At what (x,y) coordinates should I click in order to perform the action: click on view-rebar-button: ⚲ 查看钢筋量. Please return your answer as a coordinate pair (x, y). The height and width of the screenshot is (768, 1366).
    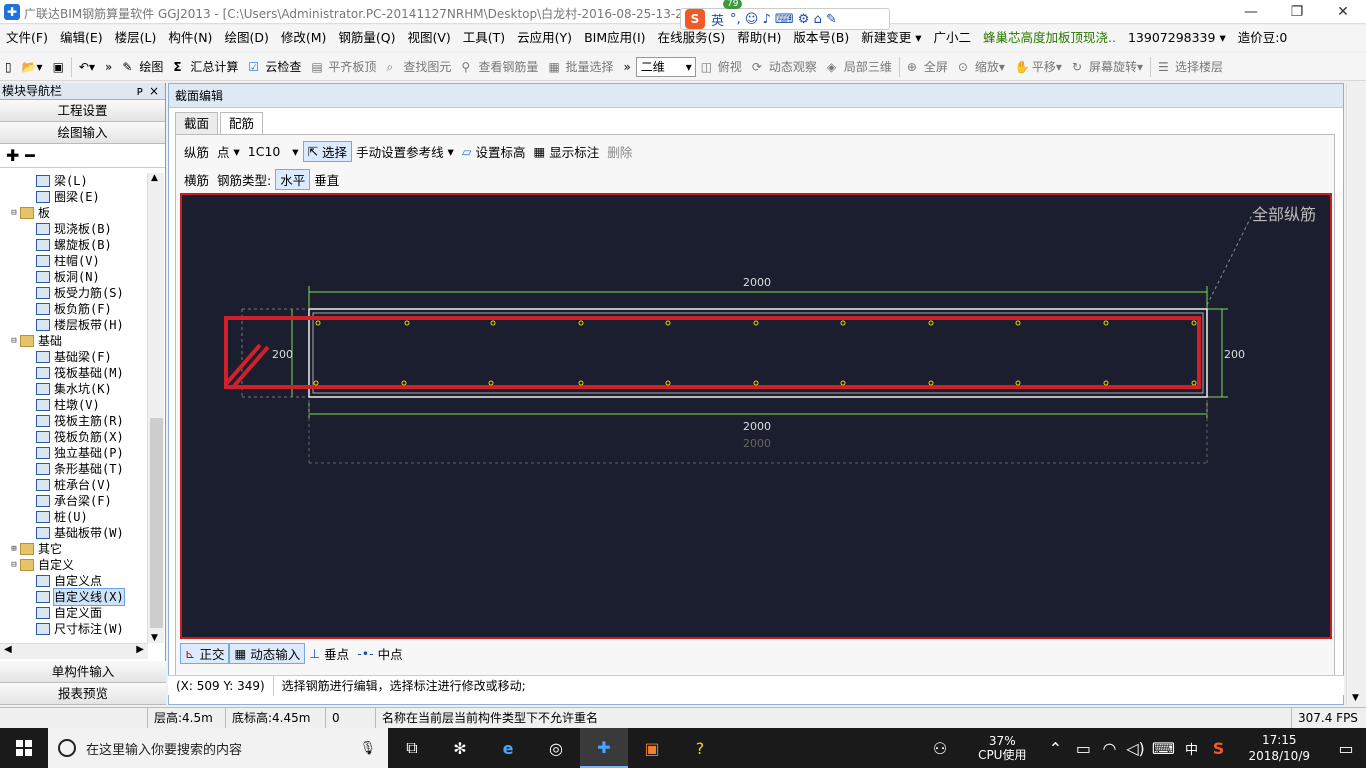
    Looking at the image, I should click on (499, 67).